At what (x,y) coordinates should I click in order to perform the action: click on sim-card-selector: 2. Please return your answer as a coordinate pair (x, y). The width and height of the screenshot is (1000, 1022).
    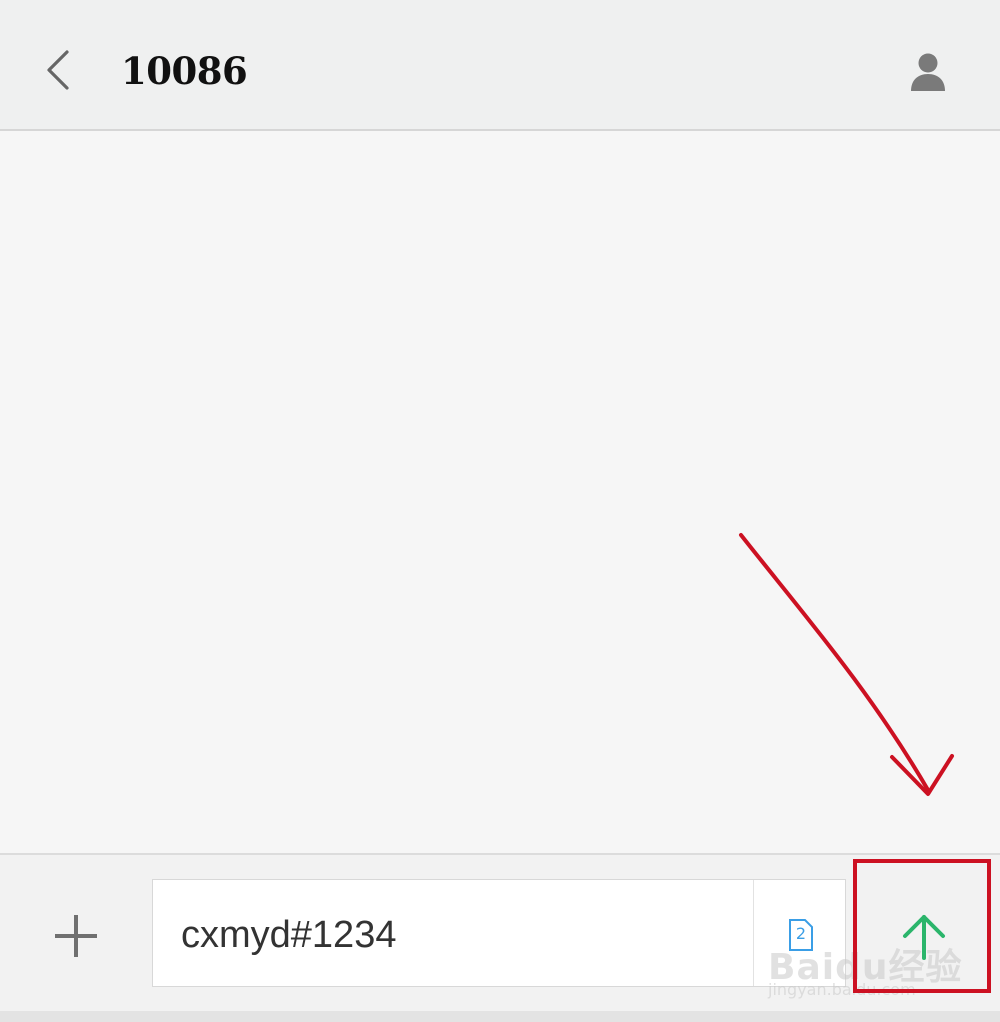
    Looking at the image, I should click on (801, 935).